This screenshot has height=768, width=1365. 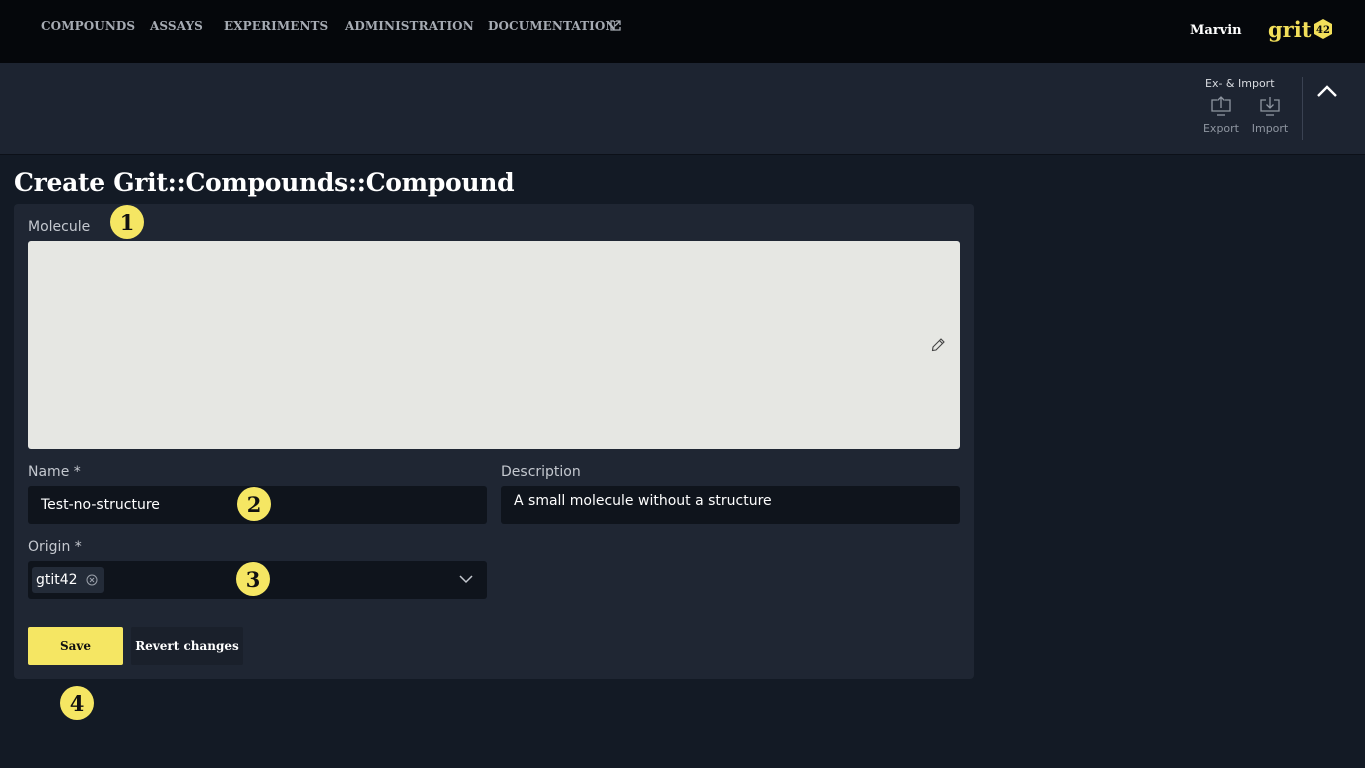 I want to click on description-field: A small molecule without a structure, so click(x=730, y=505).